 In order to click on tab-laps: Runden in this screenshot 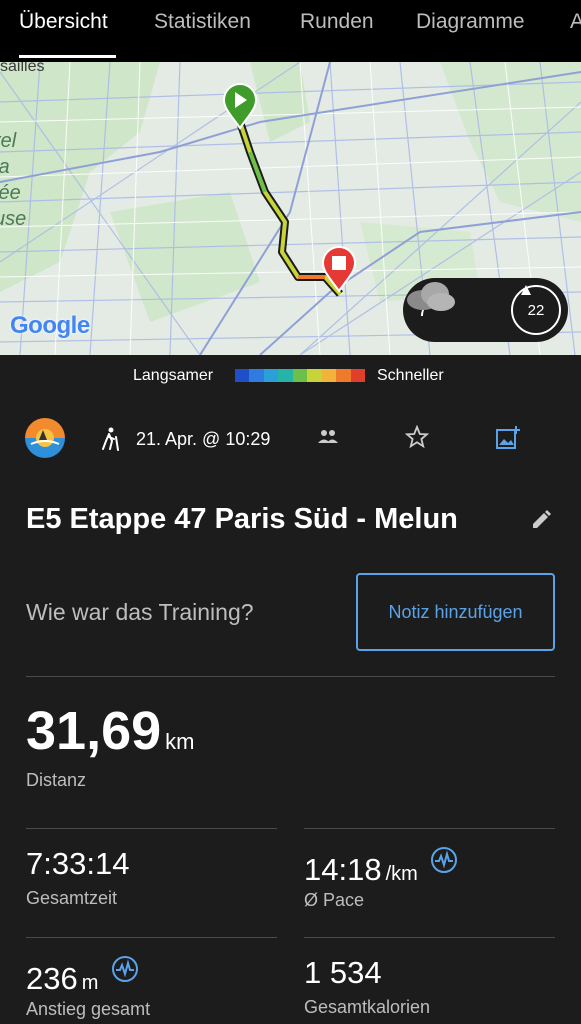, I will do `click(337, 22)`.